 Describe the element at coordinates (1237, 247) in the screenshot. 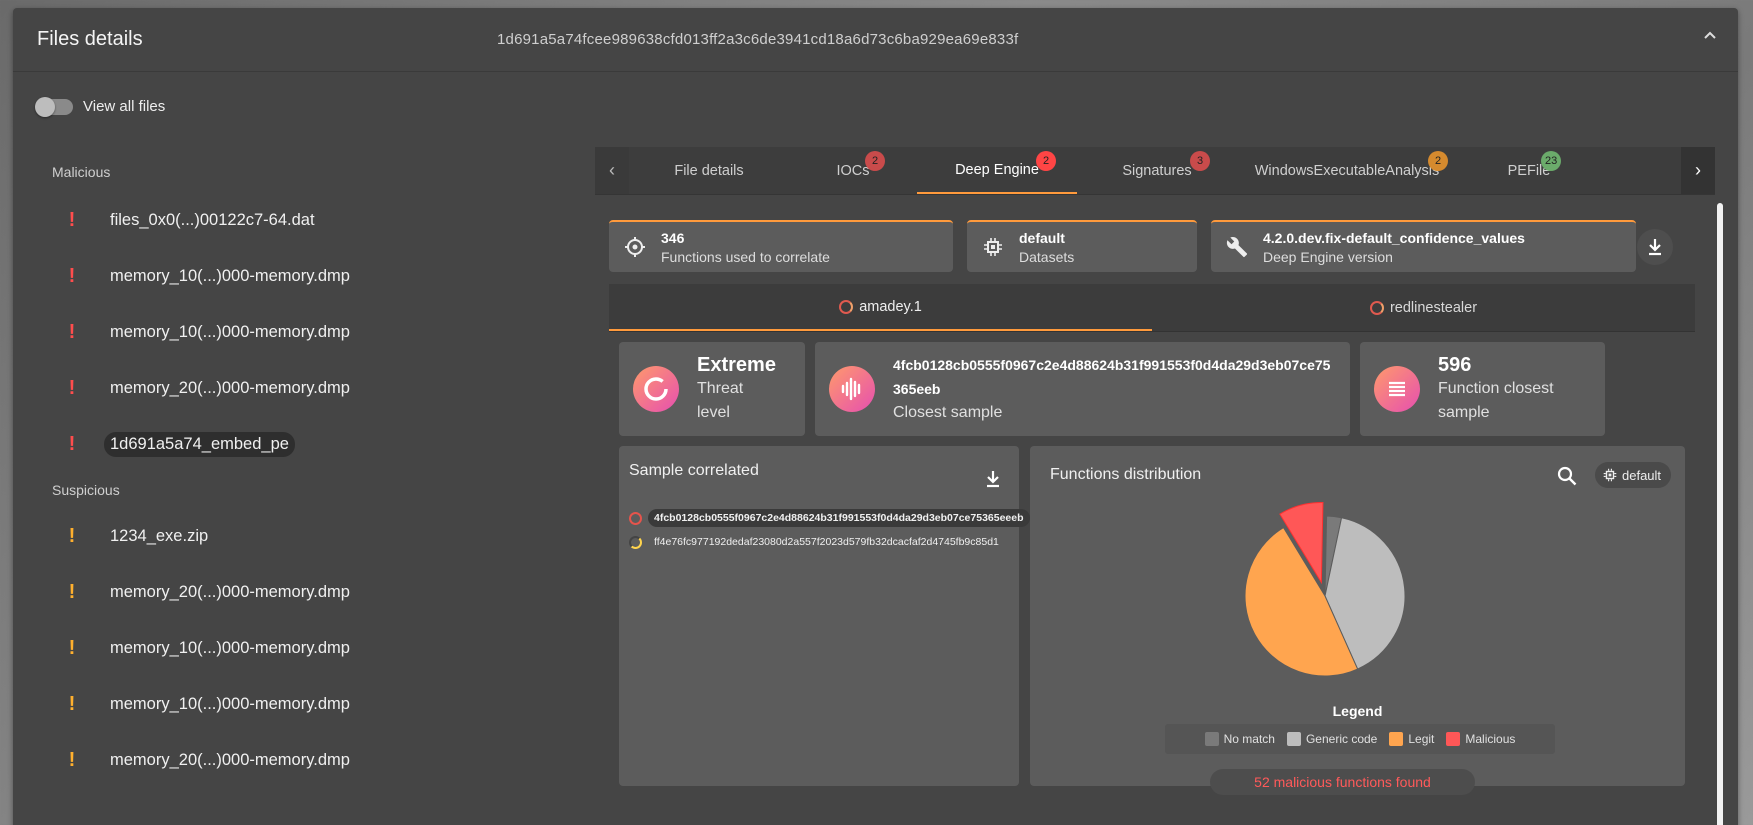

I see `wrench-icon` at that location.